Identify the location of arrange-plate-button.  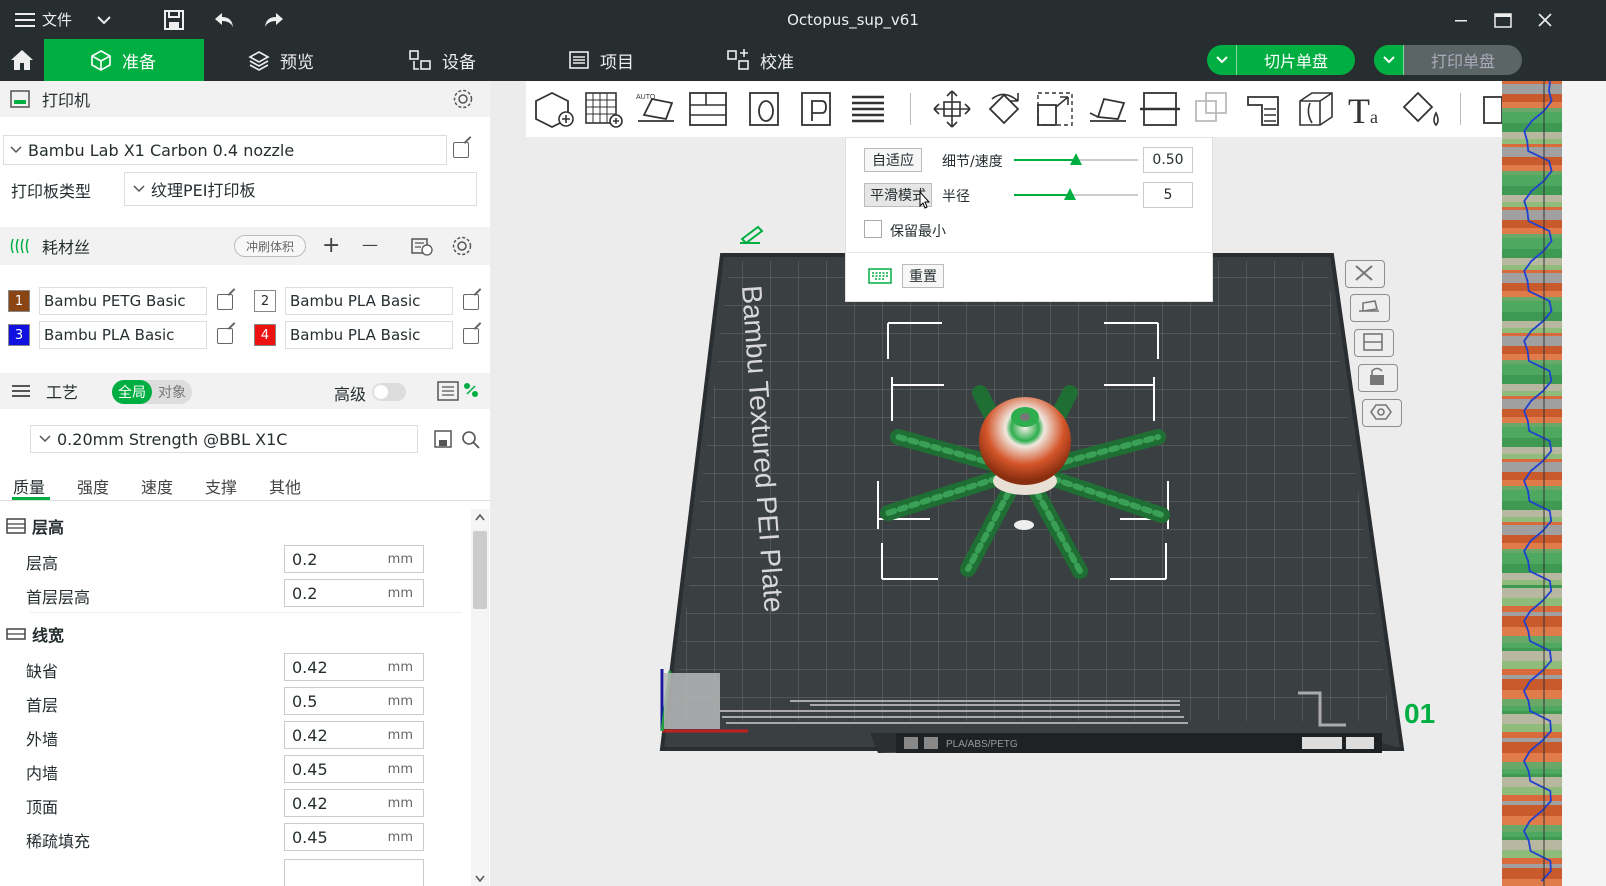
(1374, 343).